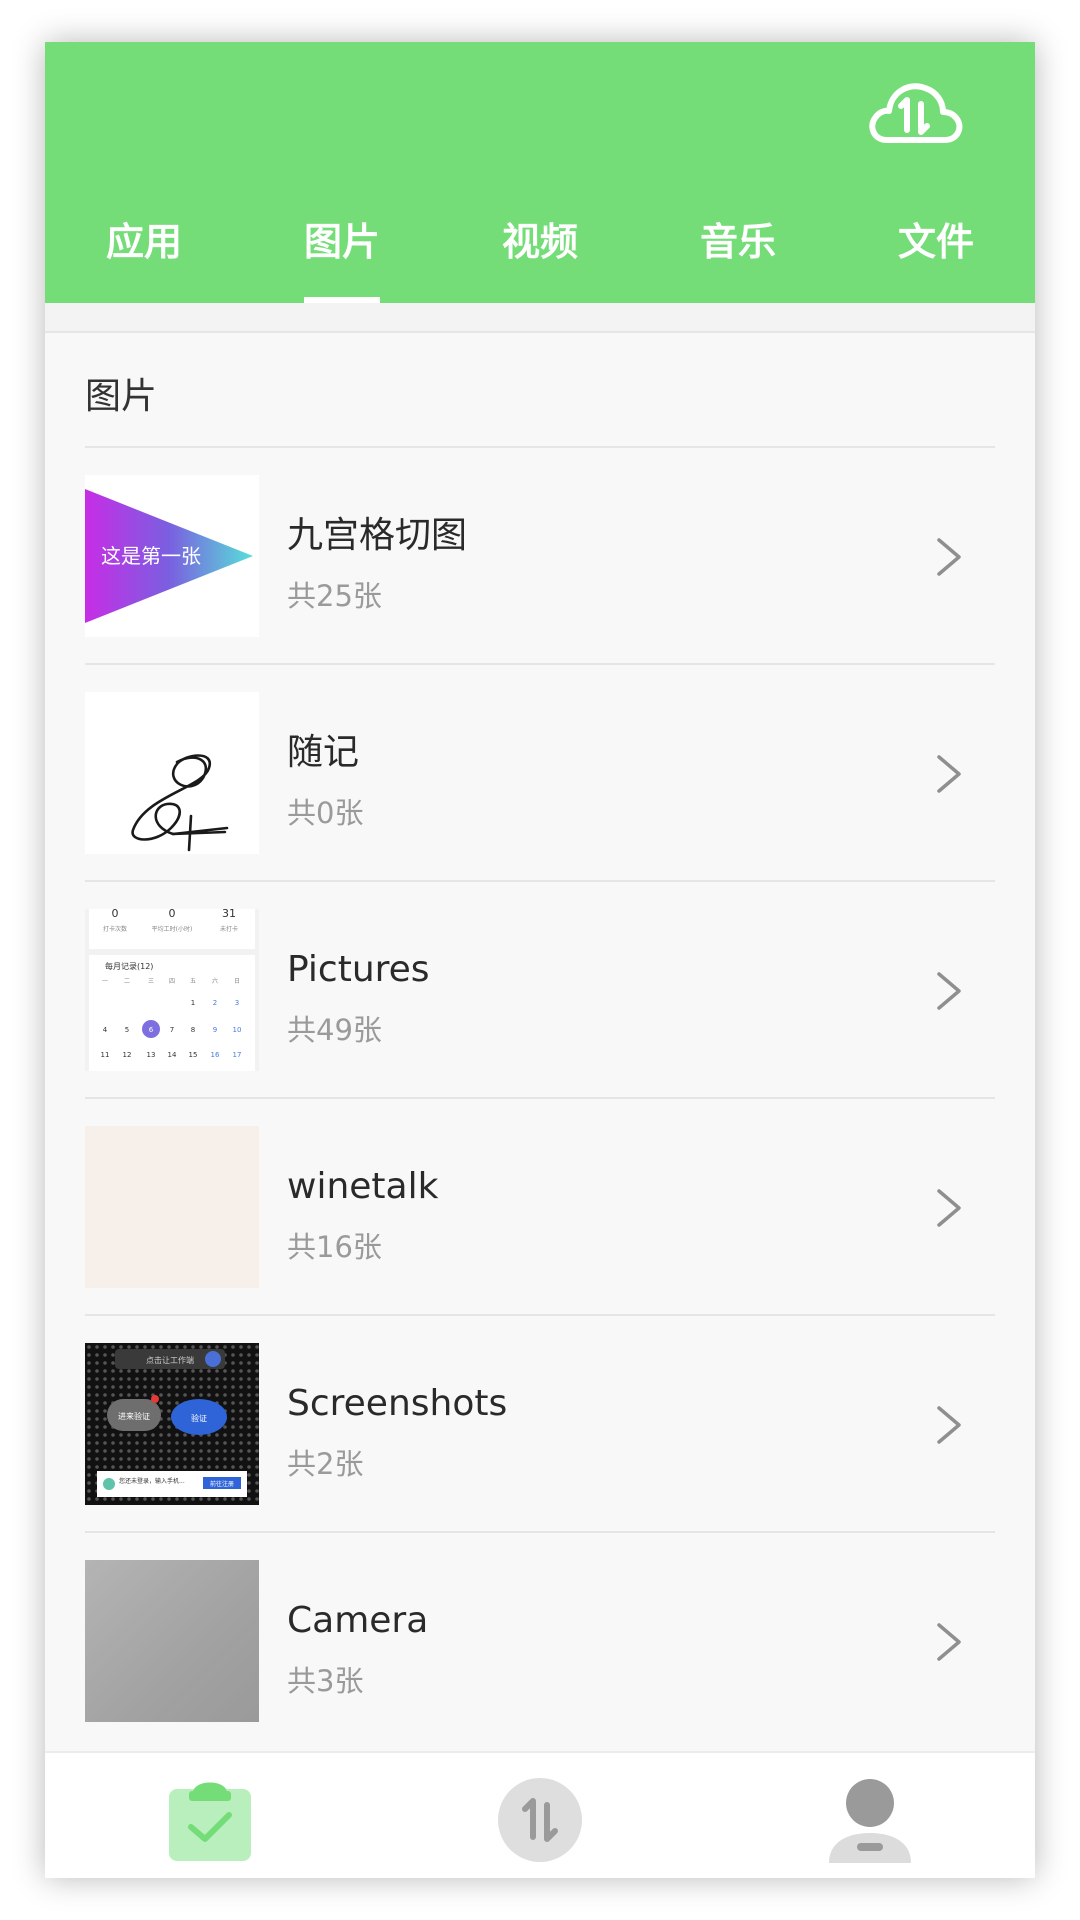 Image resolution: width=1080 pixels, height=1920 pixels. Describe the element at coordinates (215, 1030) in the screenshot. I see `thumb-day: 9` at that location.